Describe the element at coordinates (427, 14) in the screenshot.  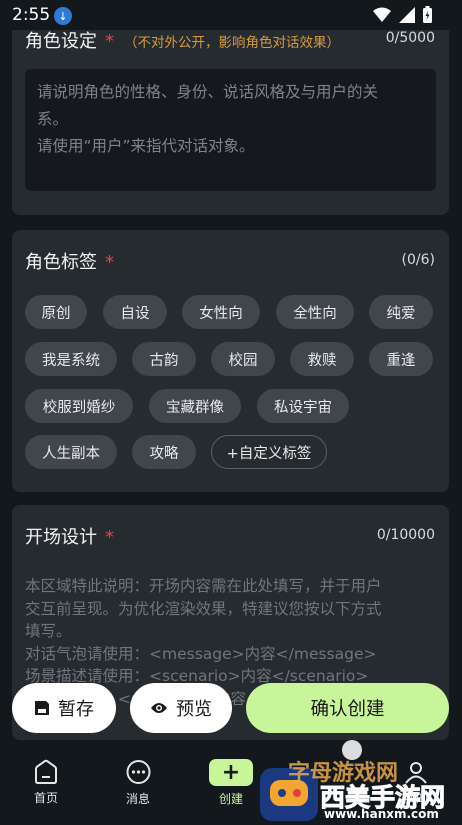
I see `battery-icon` at that location.